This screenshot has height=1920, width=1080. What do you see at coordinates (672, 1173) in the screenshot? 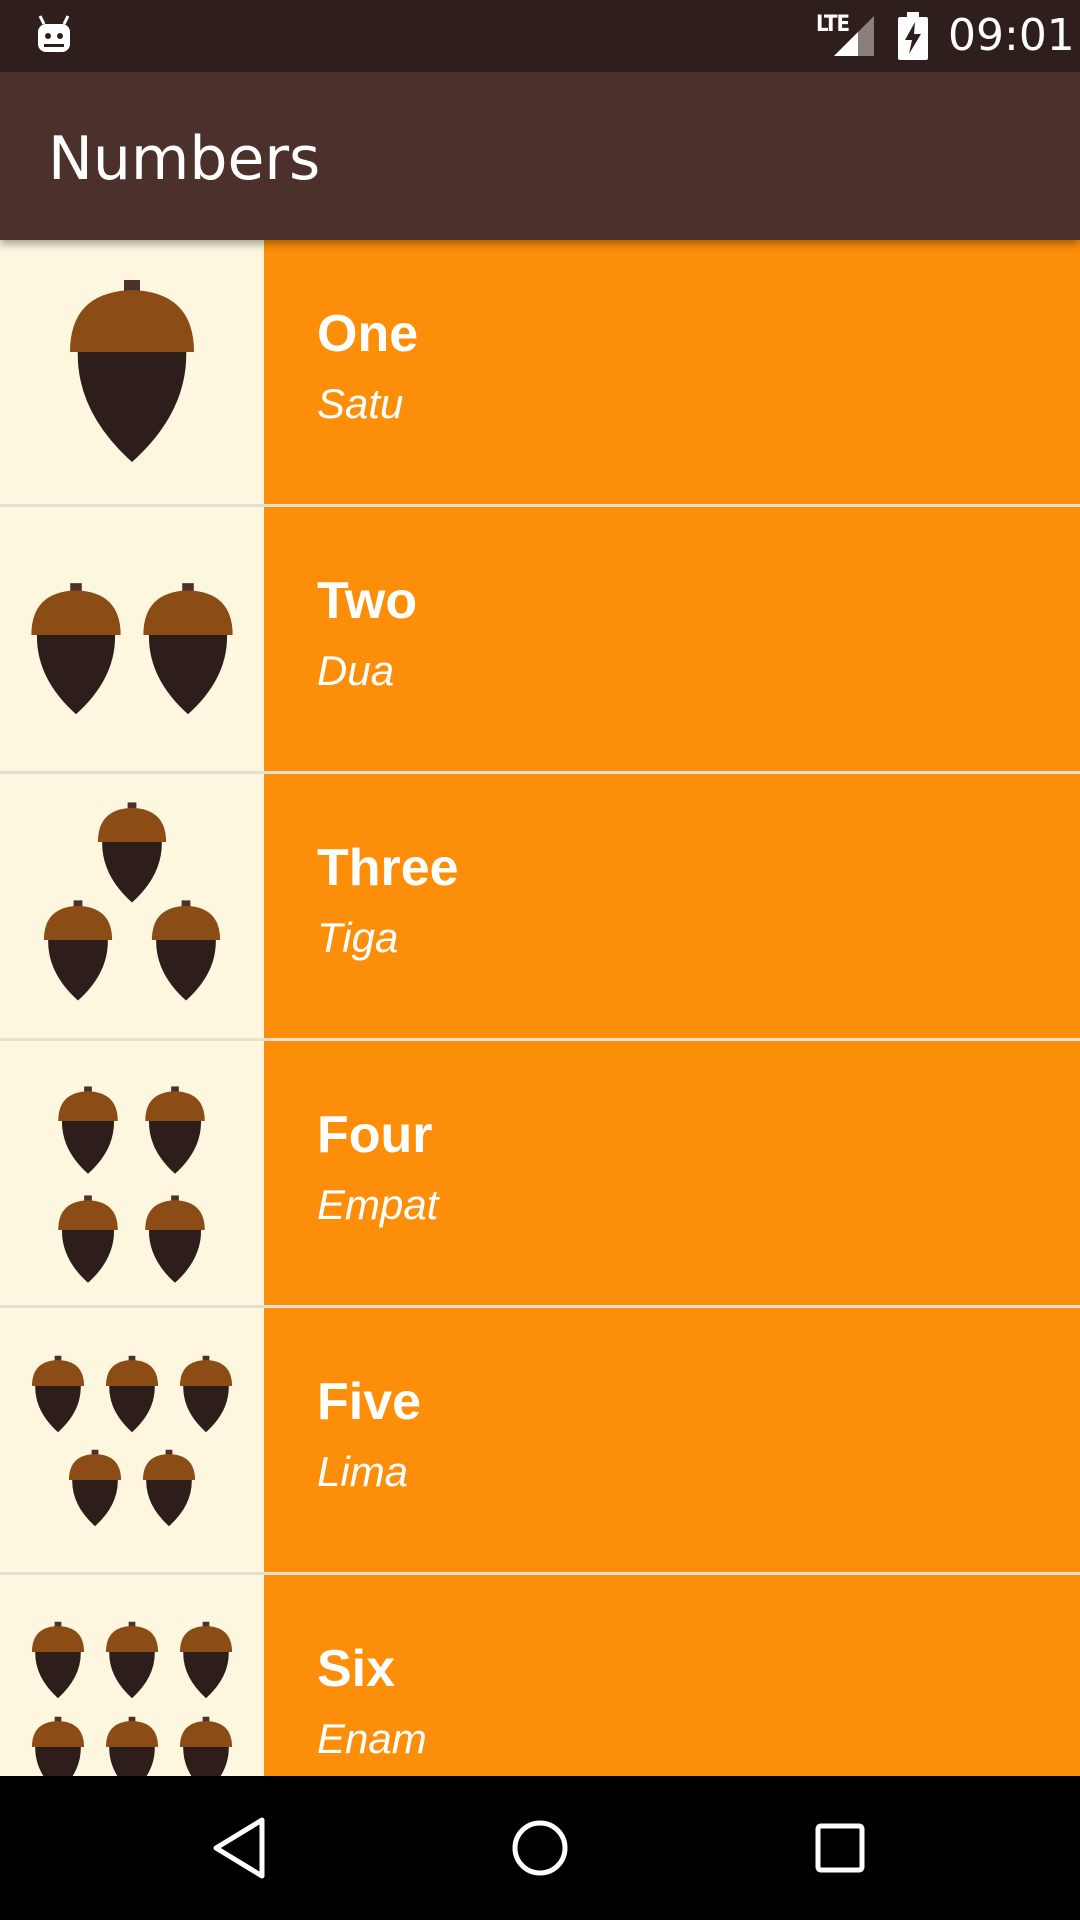
I see `word-card: Four Empat` at bounding box center [672, 1173].